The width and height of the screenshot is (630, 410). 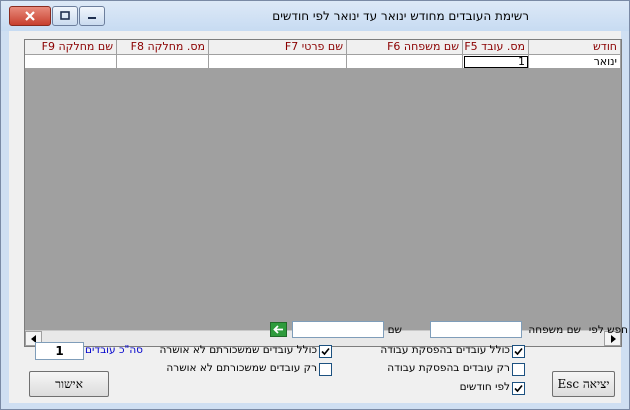 I want to click on minimize-button, so click(x=92, y=16).